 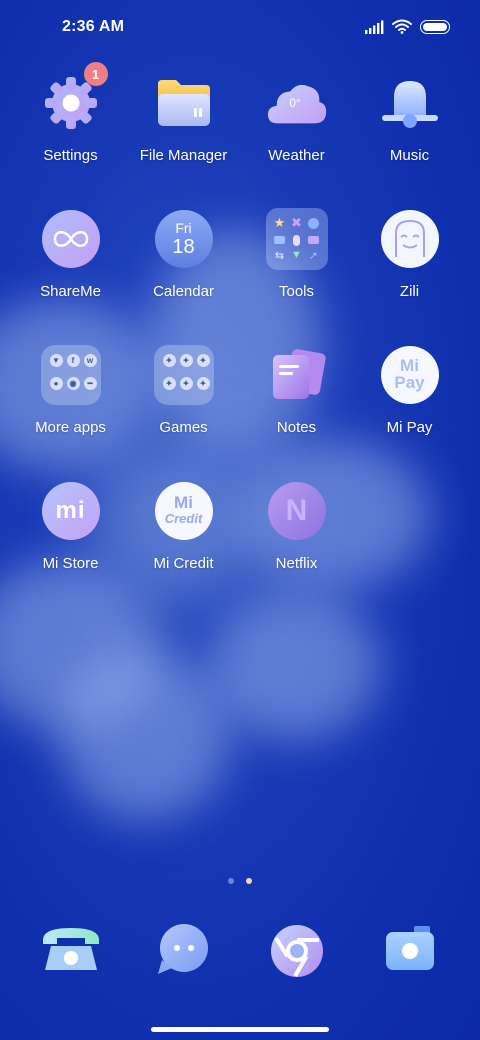 I want to click on page-indicator, so click(x=240, y=881).